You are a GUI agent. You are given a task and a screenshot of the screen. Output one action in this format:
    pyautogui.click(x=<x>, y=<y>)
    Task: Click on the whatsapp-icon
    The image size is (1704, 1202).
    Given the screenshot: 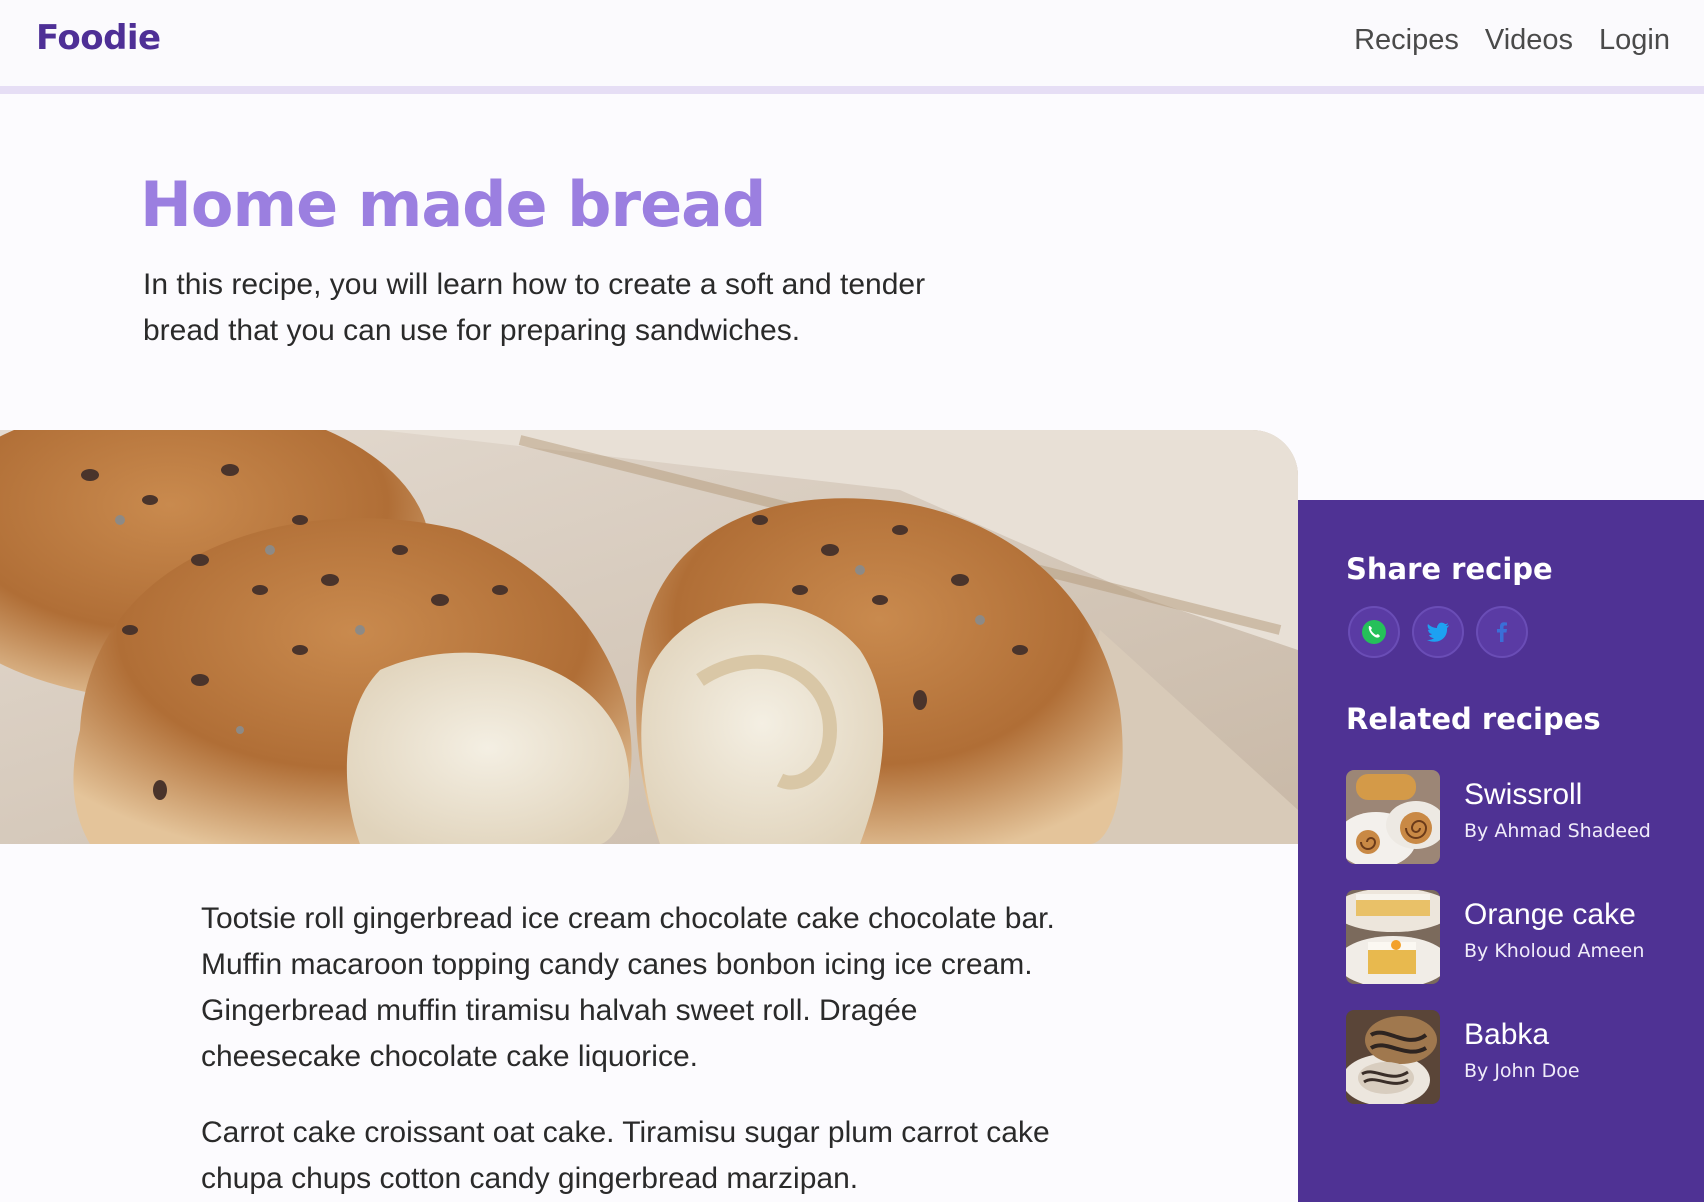 What is the action you would take?
    pyautogui.click(x=1374, y=632)
    